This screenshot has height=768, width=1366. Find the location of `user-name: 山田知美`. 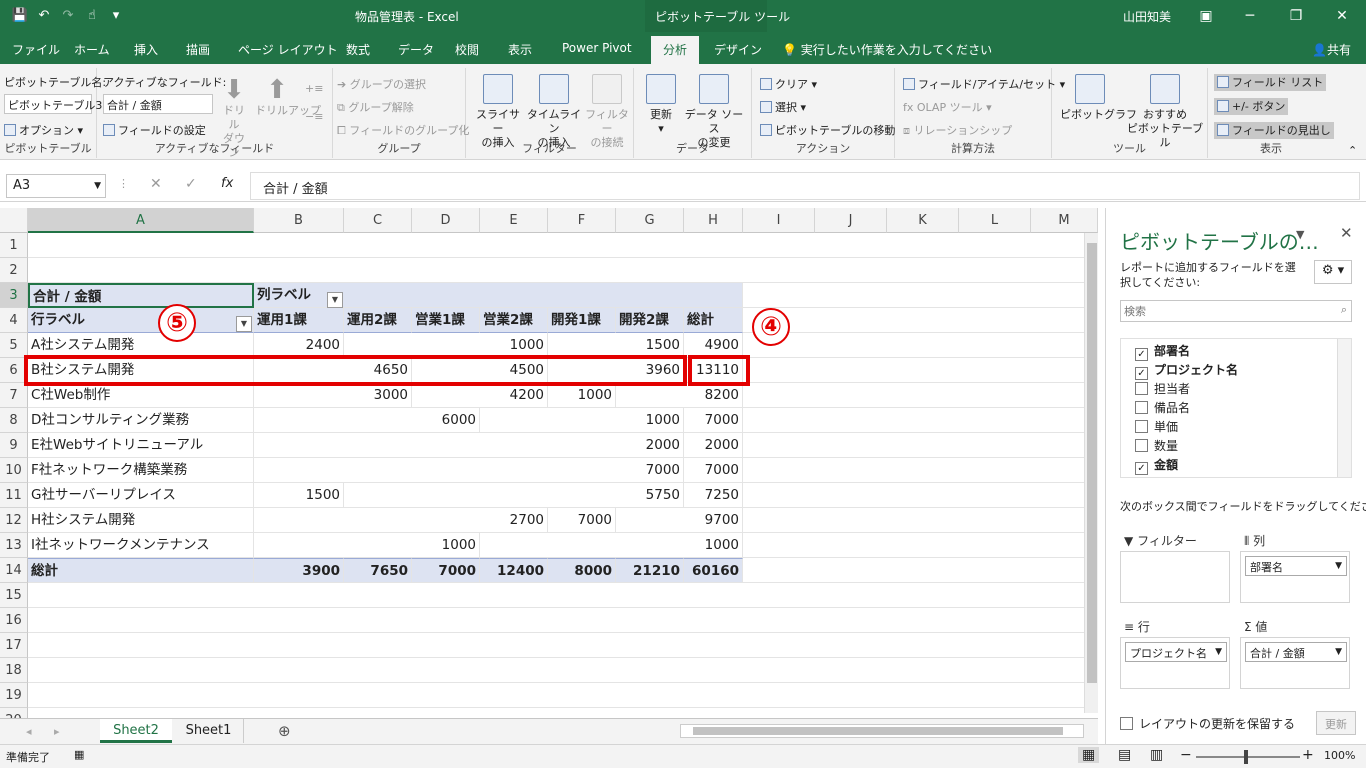

user-name: 山田知美 is located at coordinates (1147, 16).